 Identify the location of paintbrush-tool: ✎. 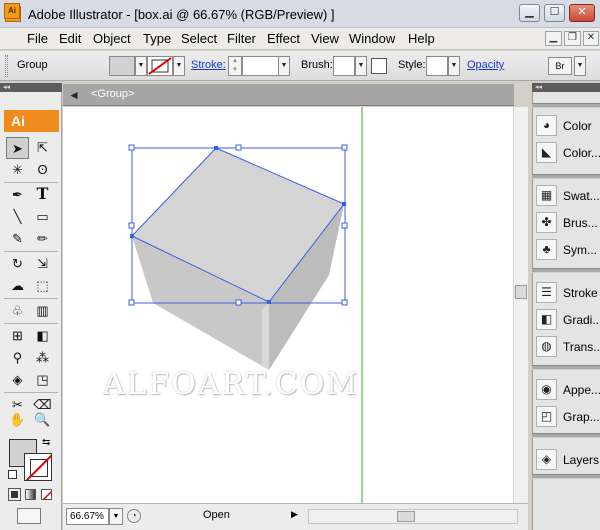
(17, 239).